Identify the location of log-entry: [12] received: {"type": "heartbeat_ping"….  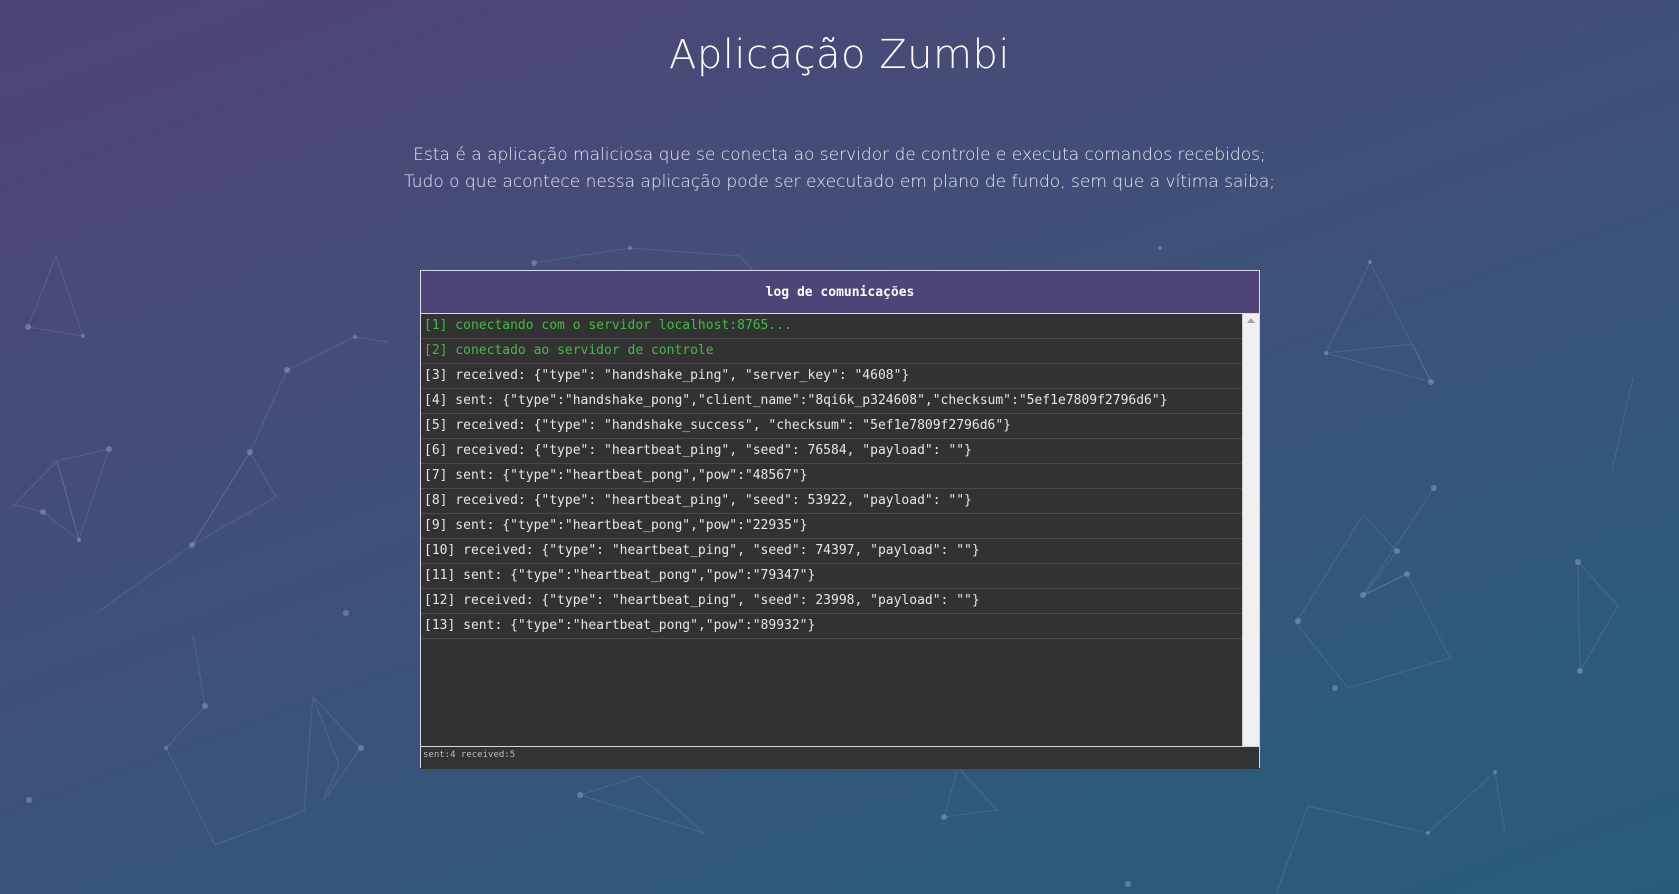
(831, 601).